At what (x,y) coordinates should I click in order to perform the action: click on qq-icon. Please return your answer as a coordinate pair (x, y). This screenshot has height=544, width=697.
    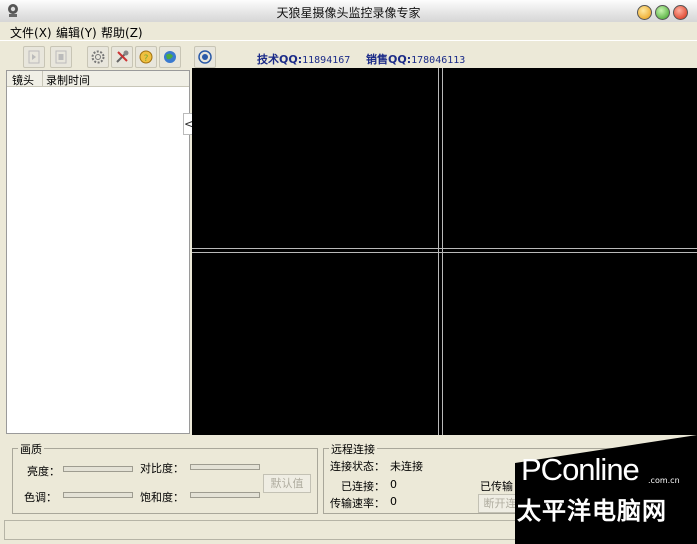
    Looking at the image, I should click on (205, 57).